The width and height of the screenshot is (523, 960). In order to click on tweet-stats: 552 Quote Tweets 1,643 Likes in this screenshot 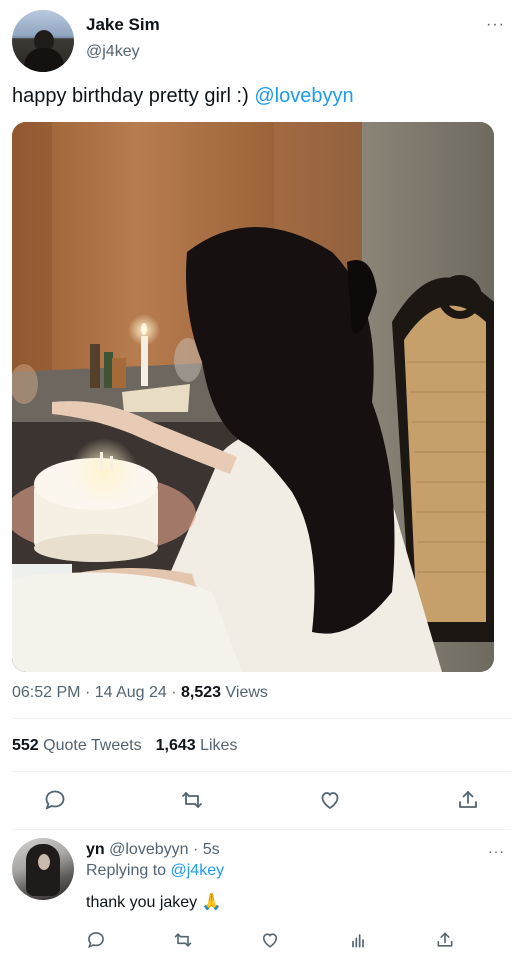, I will do `click(124, 746)`.